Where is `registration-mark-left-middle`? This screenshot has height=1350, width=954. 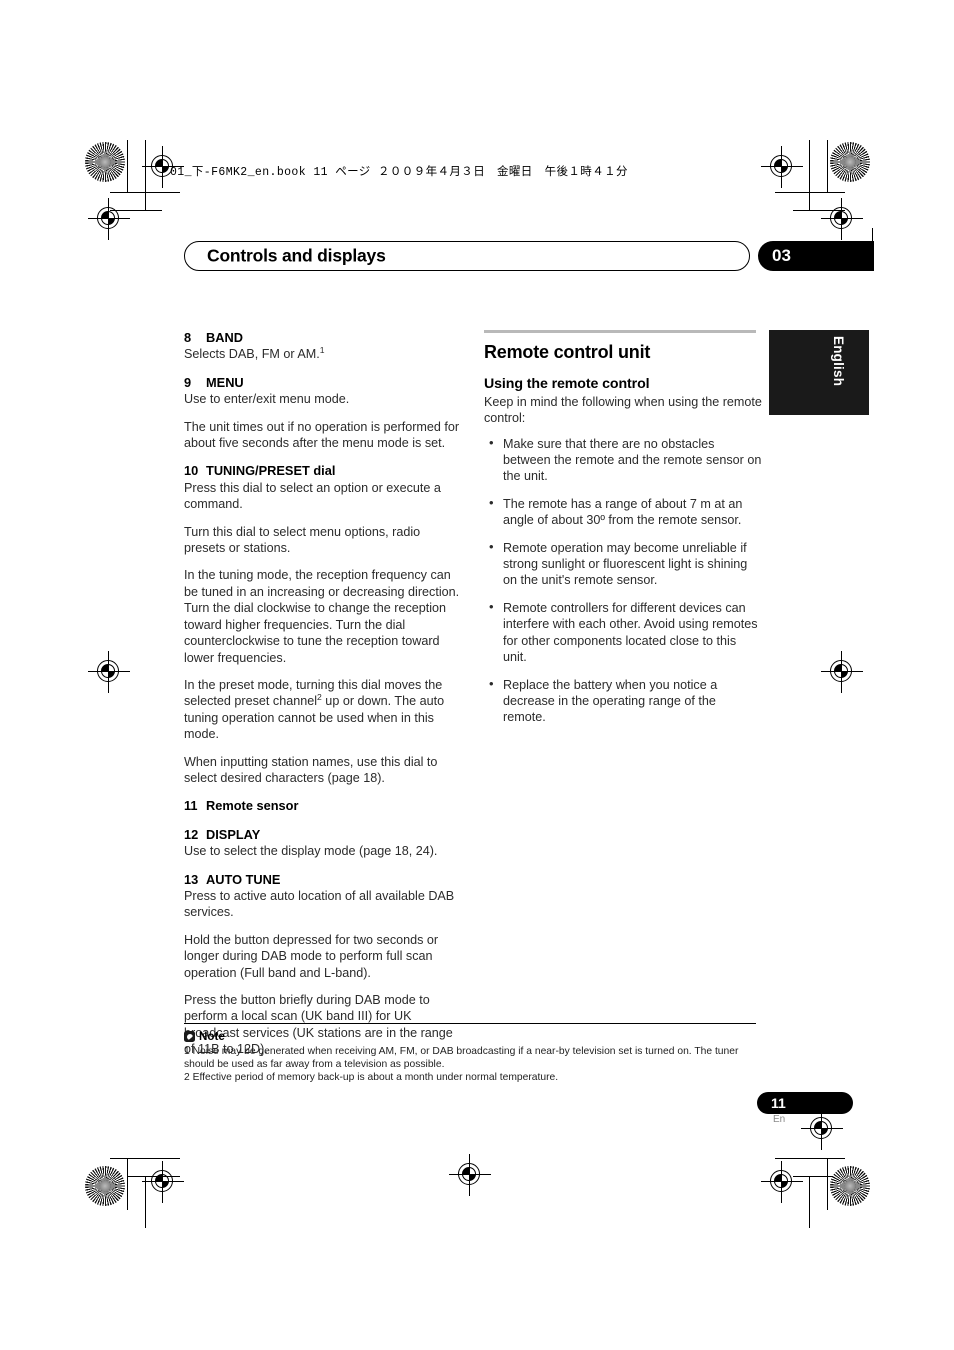 registration-mark-left-middle is located at coordinates (109, 672).